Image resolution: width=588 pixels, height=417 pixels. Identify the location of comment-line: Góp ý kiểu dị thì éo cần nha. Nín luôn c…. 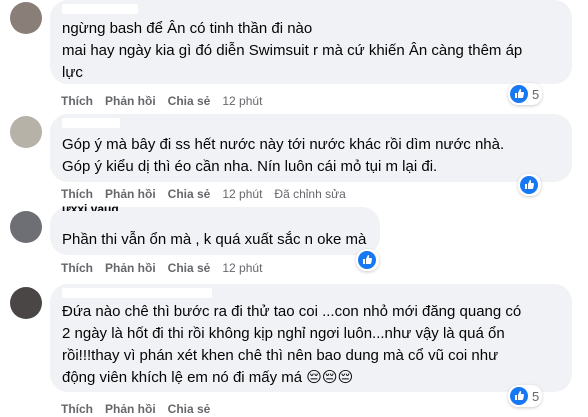
(250, 166).